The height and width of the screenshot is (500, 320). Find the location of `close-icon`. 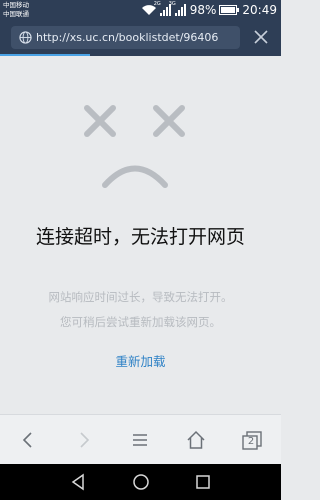

close-icon is located at coordinates (261, 37).